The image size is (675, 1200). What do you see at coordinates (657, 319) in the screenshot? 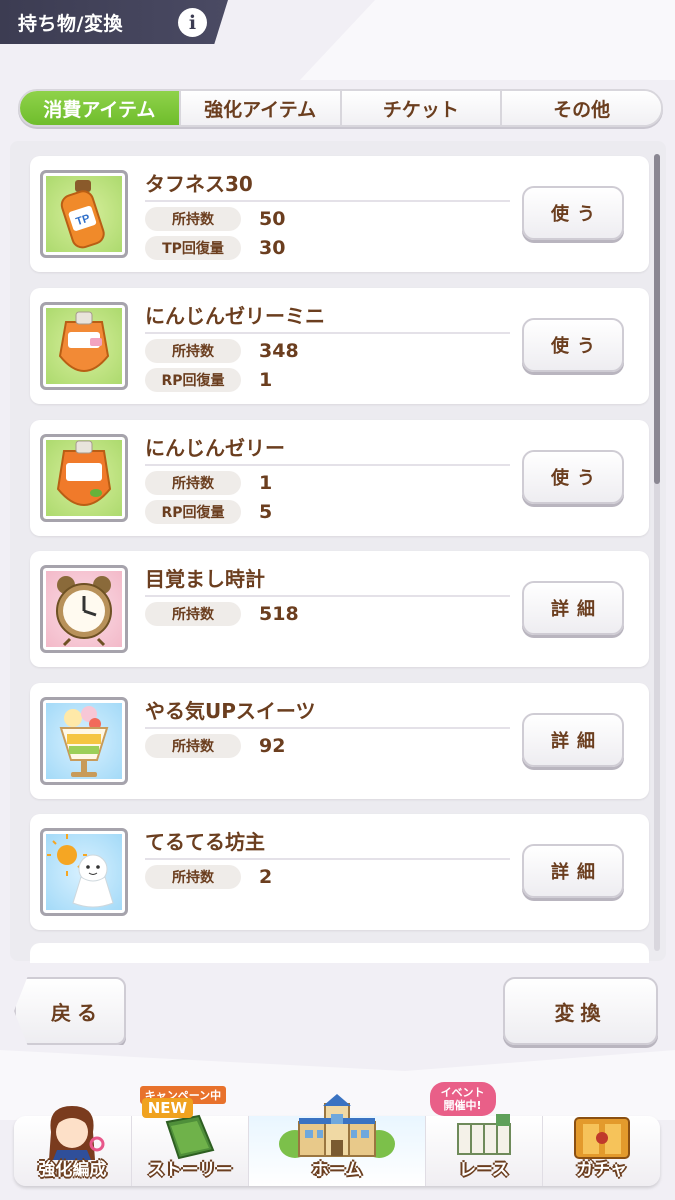
I see `scrollbar-thumb` at bounding box center [657, 319].